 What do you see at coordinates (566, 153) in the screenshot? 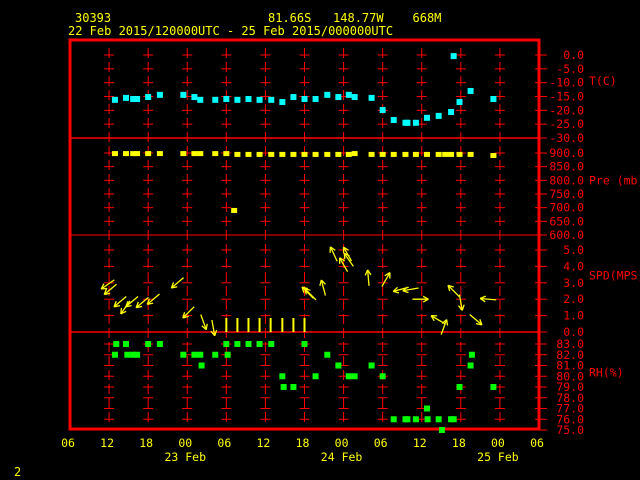
I see `y-tick-label: 900.0` at bounding box center [566, 153].